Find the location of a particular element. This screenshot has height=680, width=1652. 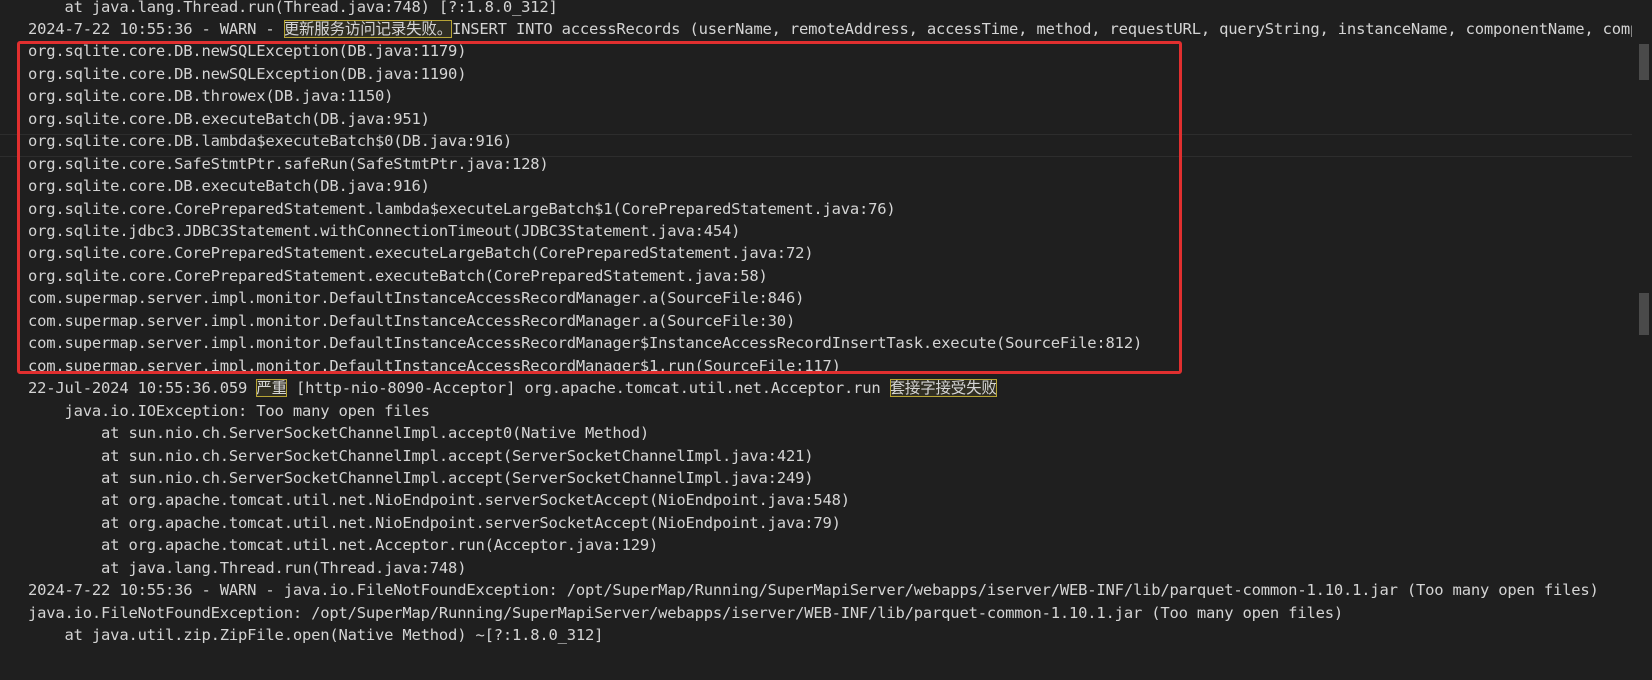

log-text: java.io.IOException: Too many open files is located at coordinates (229, 410).